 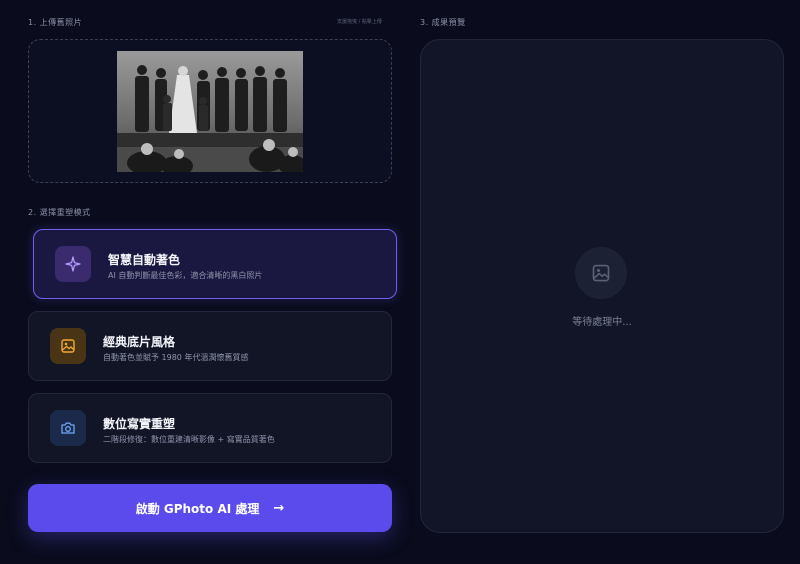 I want to click on style-card-auto-colorize: 智慧自動著色 AI 自動判斷最佳色彩，適合清晰的黑白照片, so click(x=215, y=264).